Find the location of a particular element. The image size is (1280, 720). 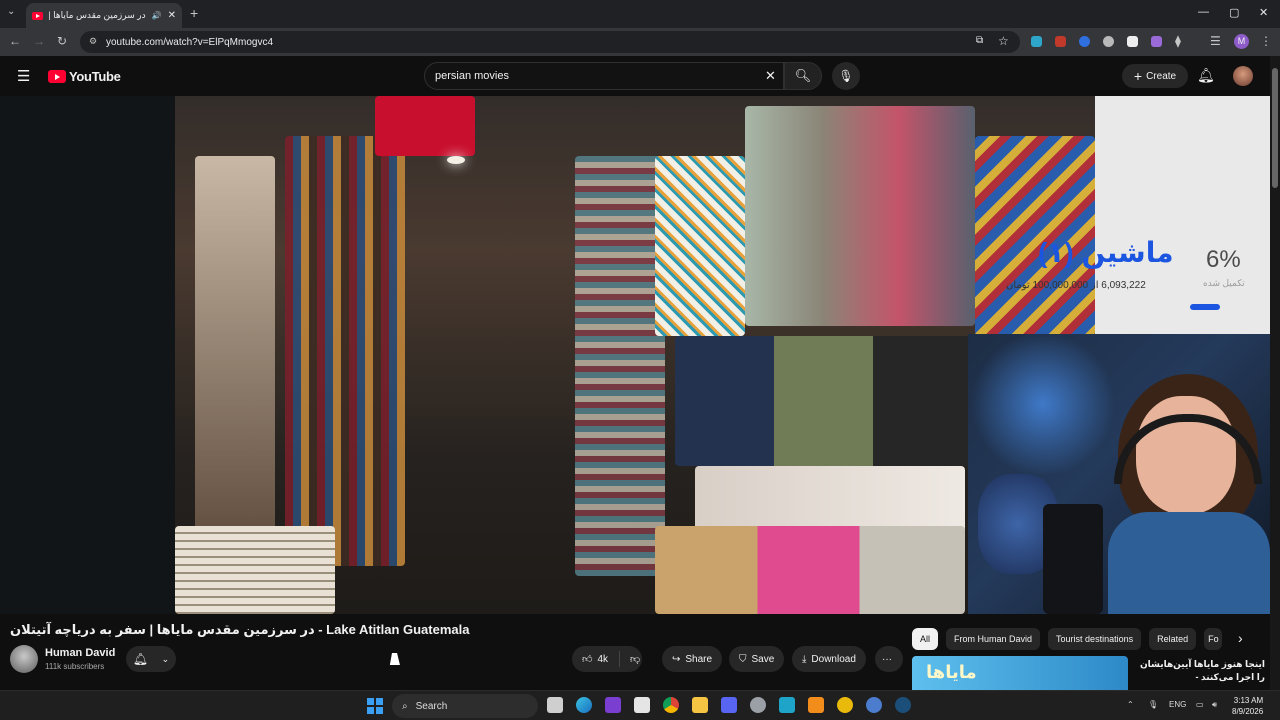

donation-progress-percent: 6% is located at coordinates (1223, 259).